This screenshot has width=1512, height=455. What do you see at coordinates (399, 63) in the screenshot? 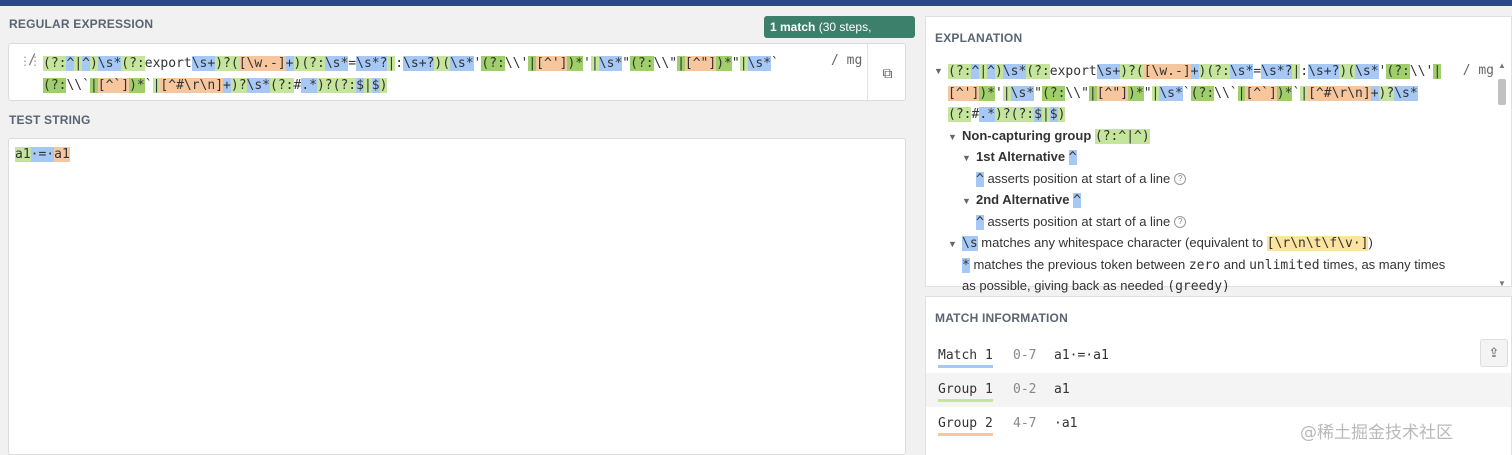
I see `regex-token: :` at bounding box center [399, 63].